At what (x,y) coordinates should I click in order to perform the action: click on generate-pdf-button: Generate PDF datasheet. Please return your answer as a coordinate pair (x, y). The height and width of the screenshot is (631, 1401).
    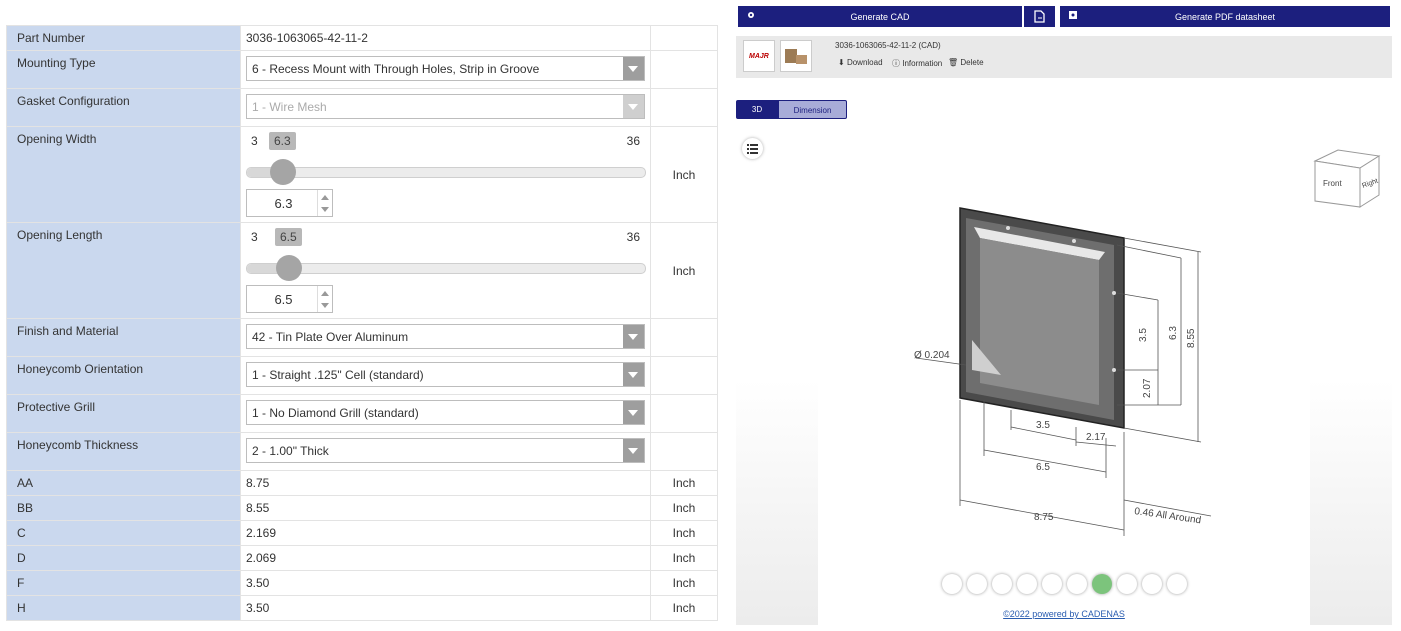
    Looking at the image, I should click on (1225, 16).